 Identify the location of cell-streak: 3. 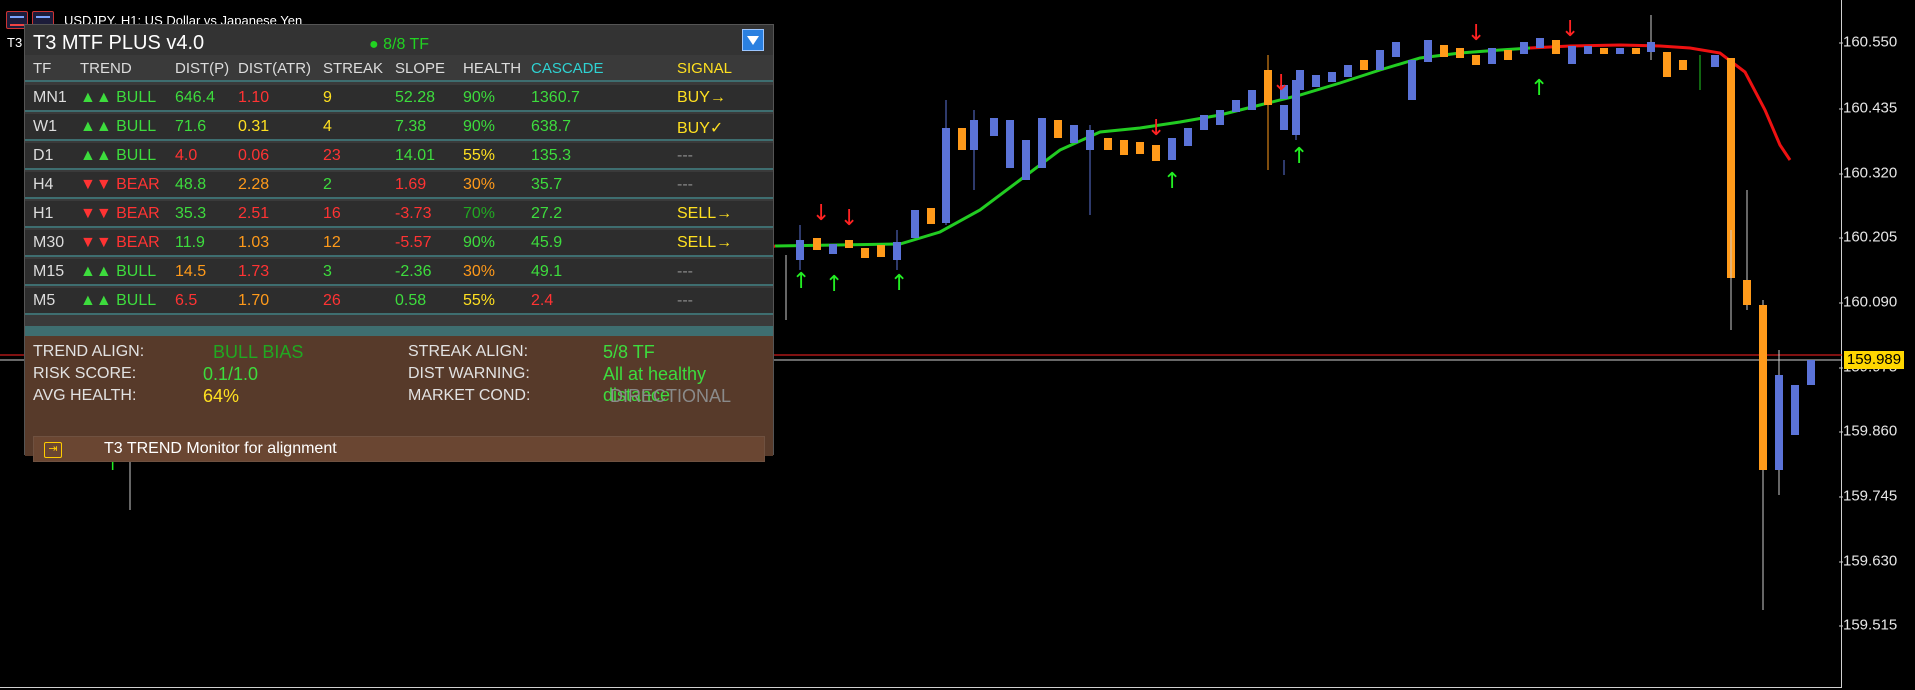
(327, 271).